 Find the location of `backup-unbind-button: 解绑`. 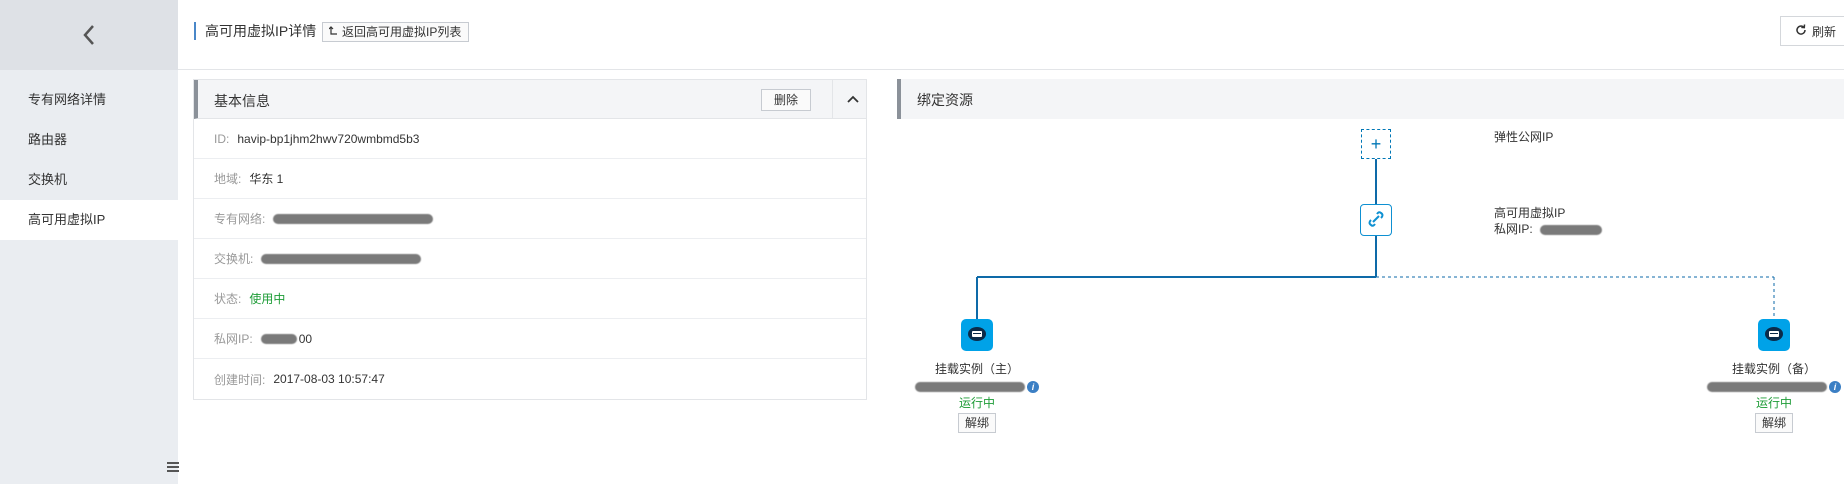

backup-unbind-button: 解绑 is located at coordinates (1773, 423).